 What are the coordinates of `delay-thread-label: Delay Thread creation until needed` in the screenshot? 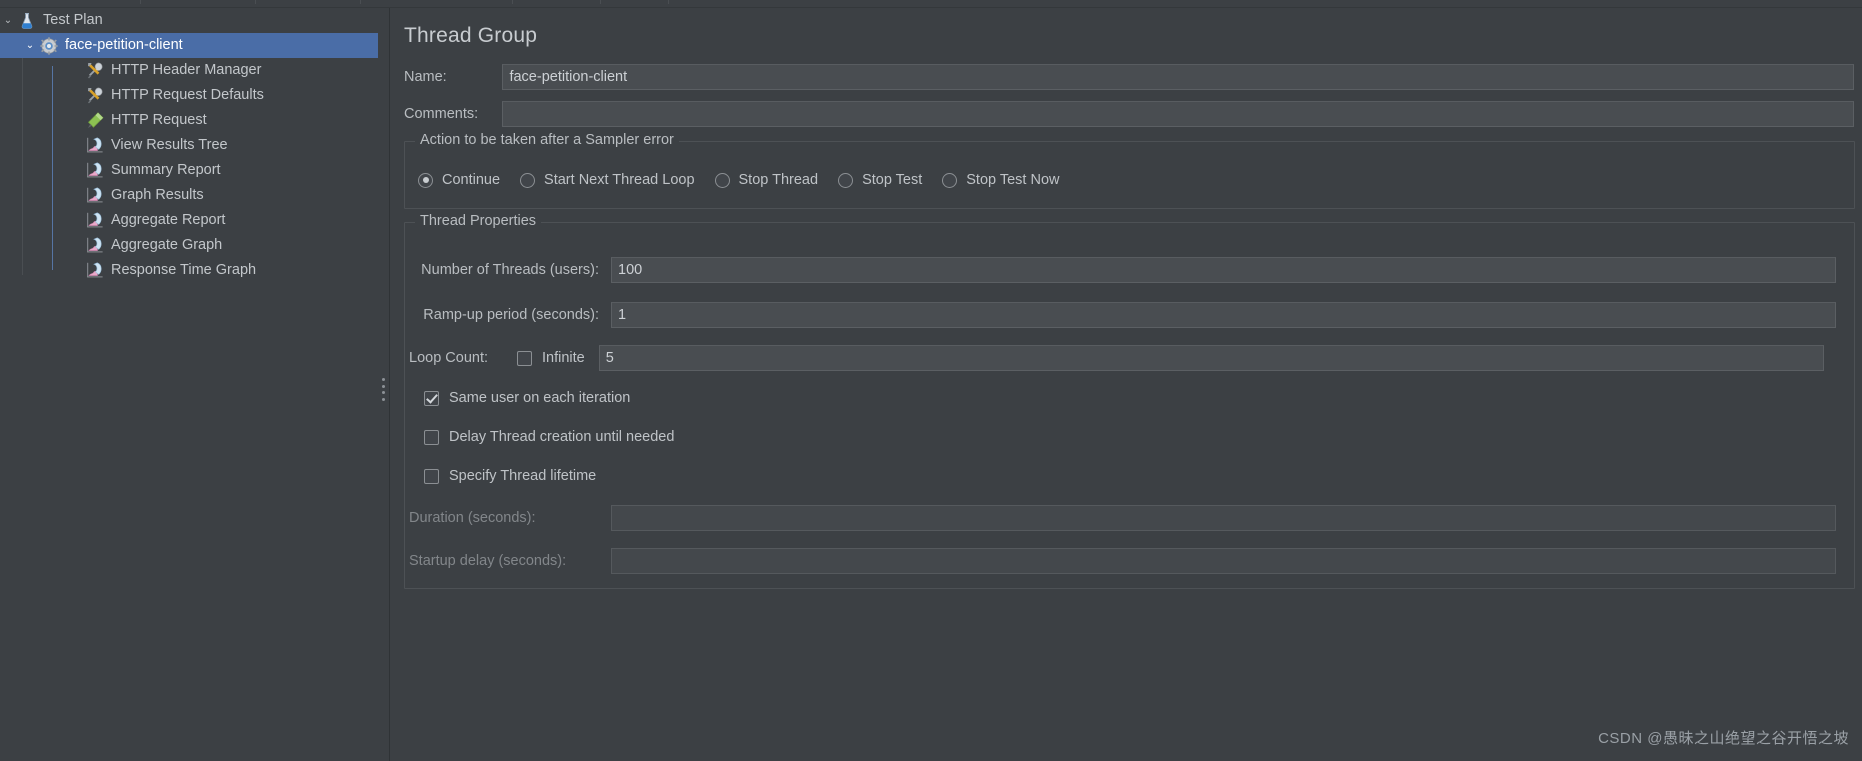 It's located at (562, 437).